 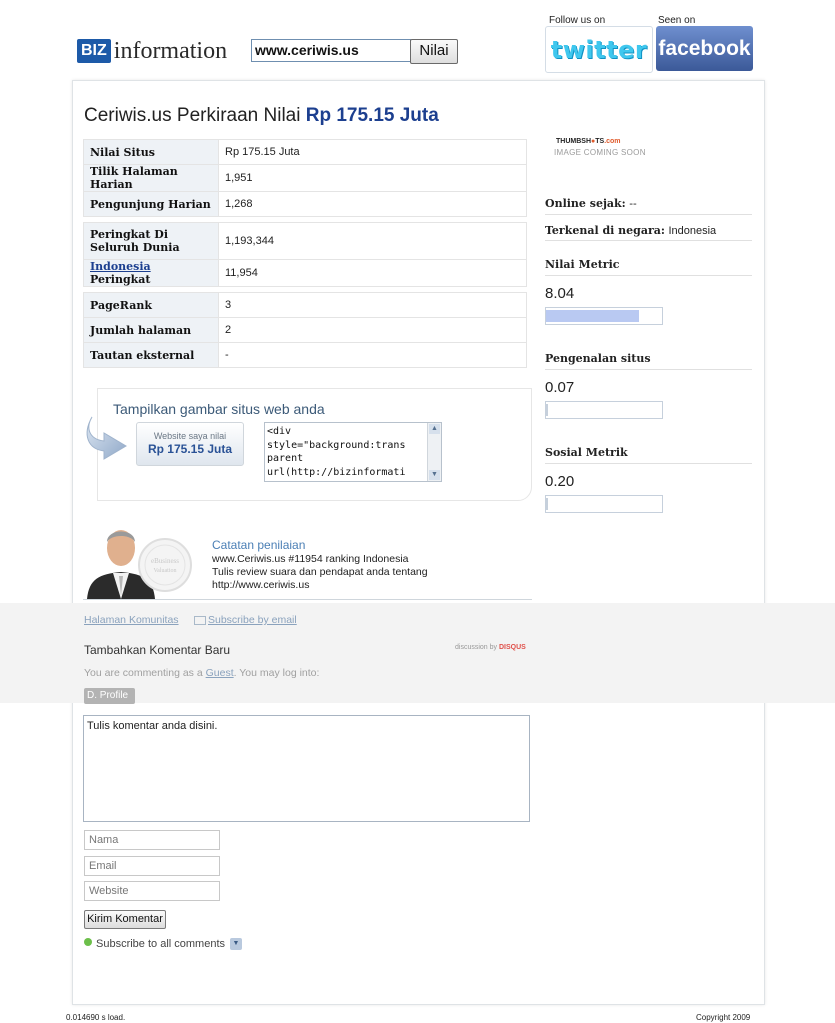 What do you see at coordinates (109, 696) in the screenshot?
I see `disqus-profile-button: D. Profile` at bounding box center [109, 696].